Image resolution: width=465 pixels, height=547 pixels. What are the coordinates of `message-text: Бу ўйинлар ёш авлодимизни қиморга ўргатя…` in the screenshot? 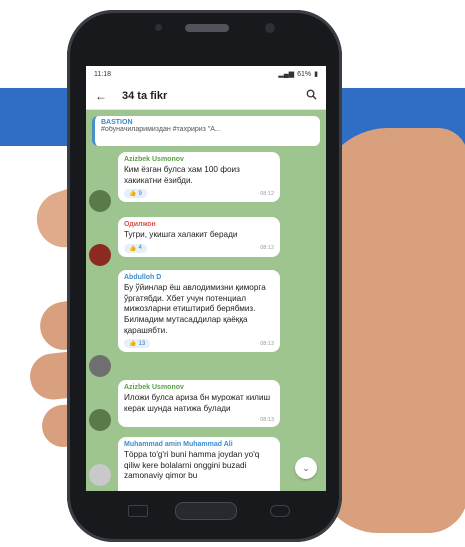 It's located at (195, 309).